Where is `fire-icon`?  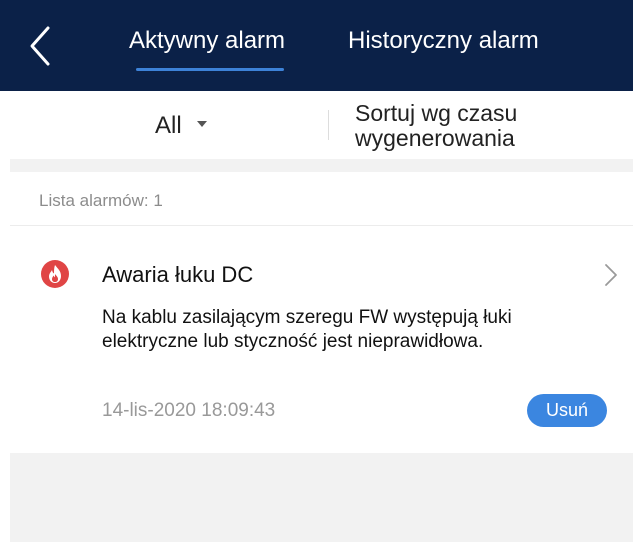 fire-icon is located at coordinates (55, 274).